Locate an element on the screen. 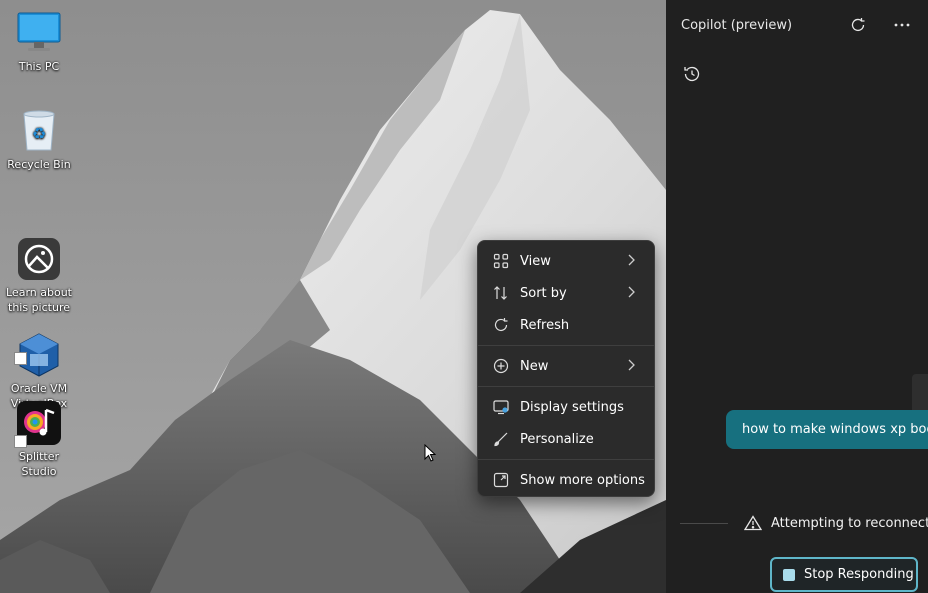  desktop-icon-label: Splitter Studio is located at coordinates (39, 464).